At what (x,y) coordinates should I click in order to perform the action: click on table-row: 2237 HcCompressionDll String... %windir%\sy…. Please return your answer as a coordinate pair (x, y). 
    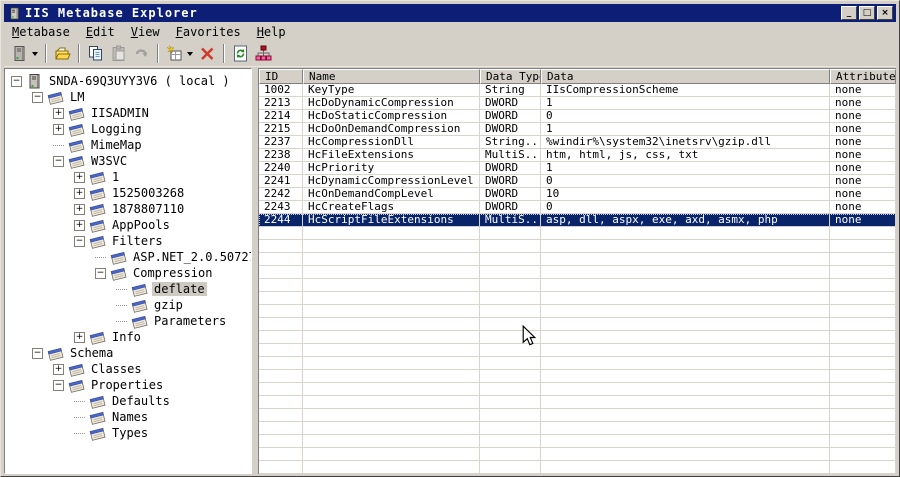
    Looking at the image, I should click on (577, 142).